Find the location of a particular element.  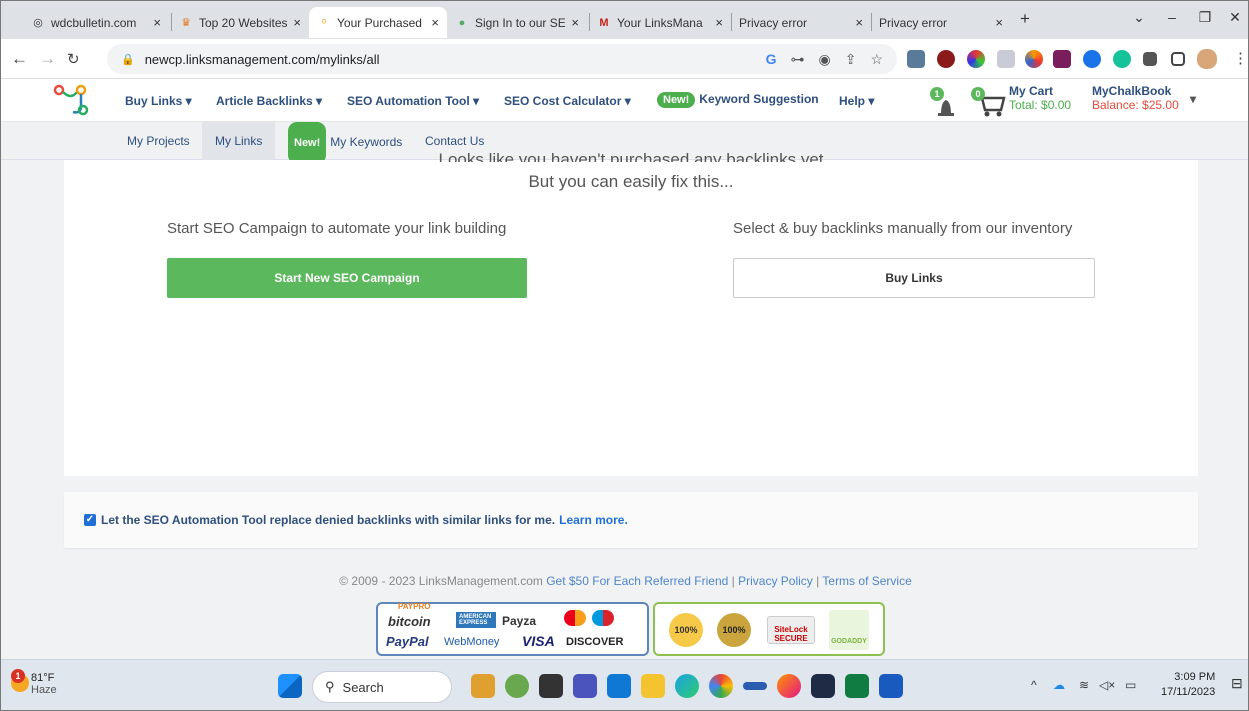

grammarly-icon is located at coordinates (1122, 59).